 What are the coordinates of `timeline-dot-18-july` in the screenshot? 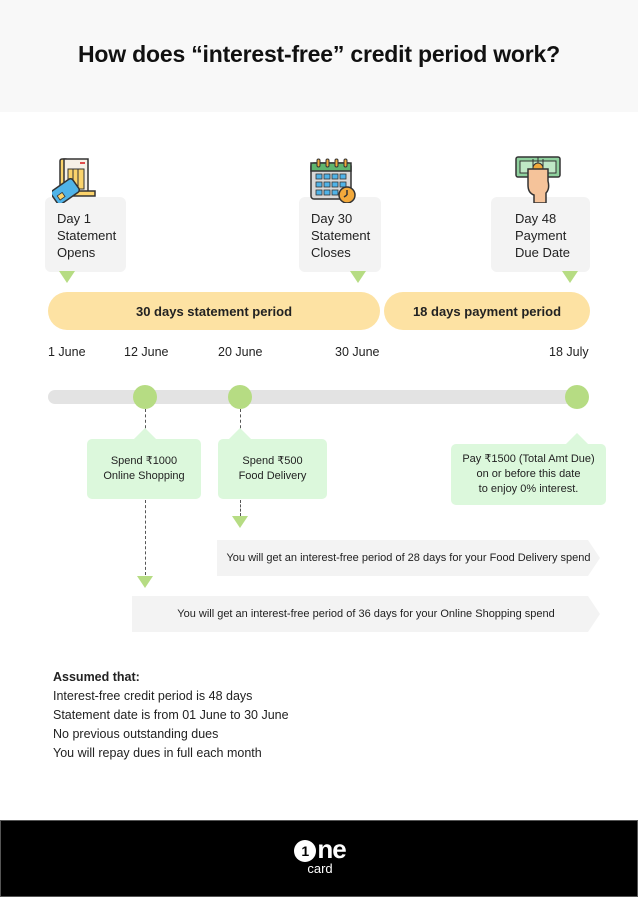 It's located at (577, 397).